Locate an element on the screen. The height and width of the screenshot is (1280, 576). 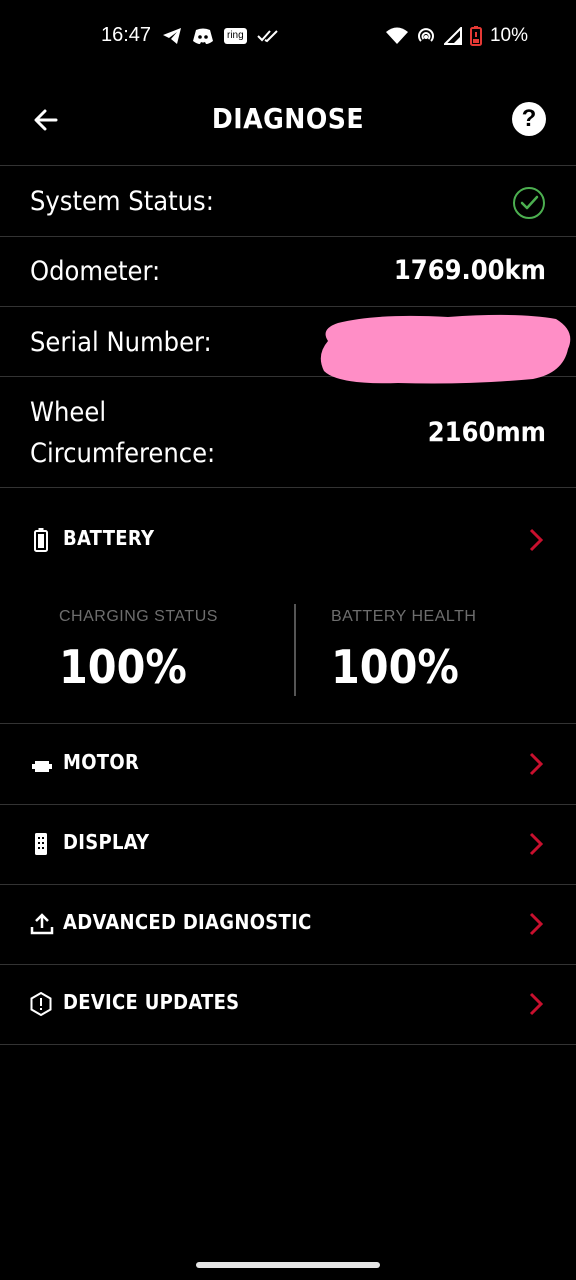
hotspot-icon is located at coordinates (426, 35).